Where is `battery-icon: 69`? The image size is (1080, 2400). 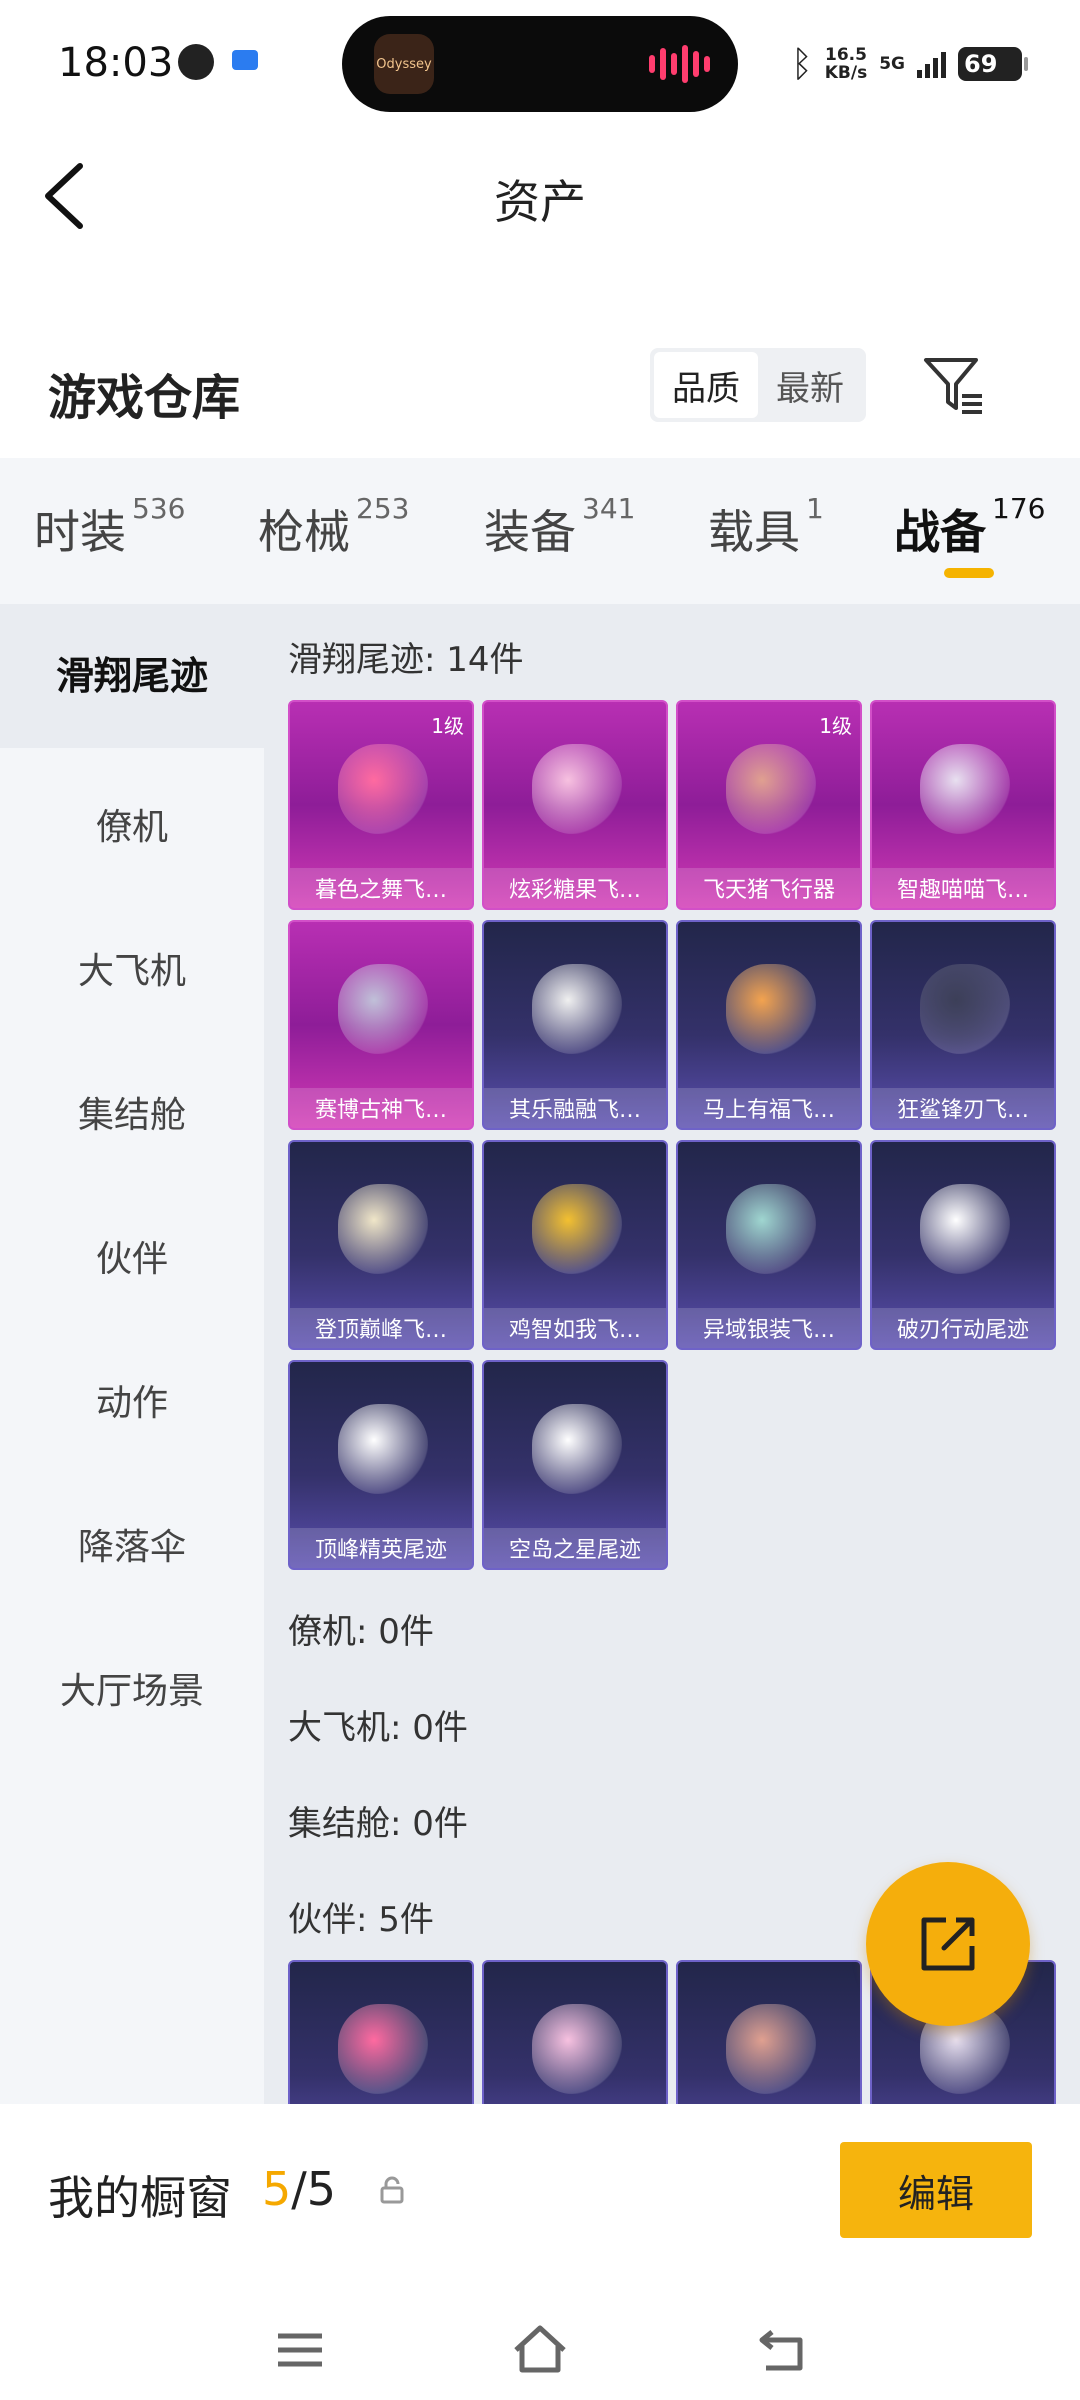 battery-icon: 69 is located at coordinates (993, 64).